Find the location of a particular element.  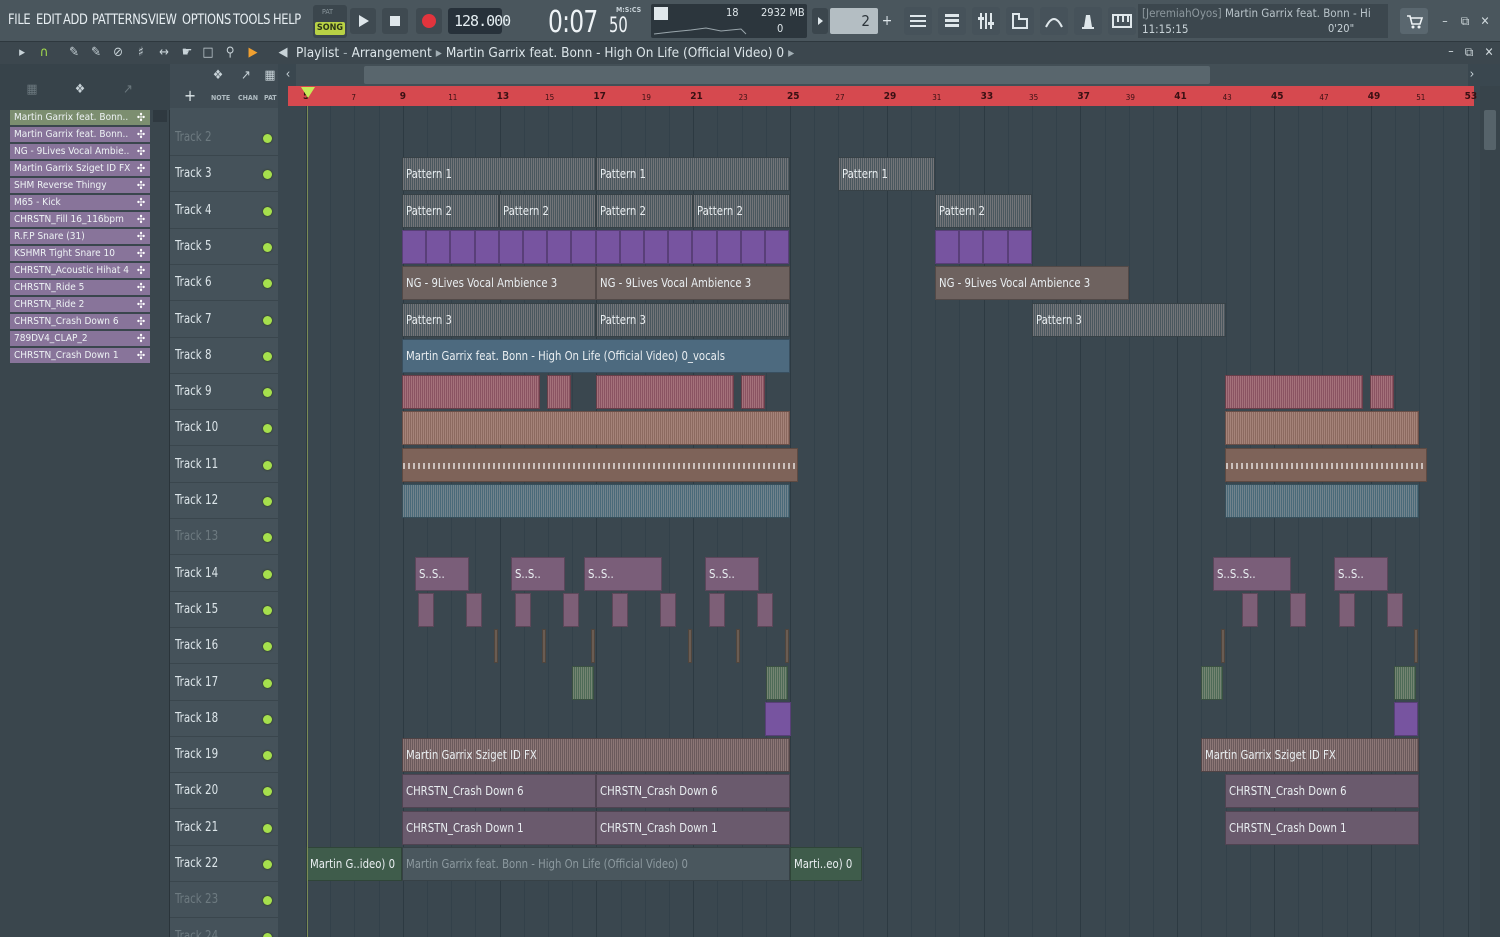

clip-item: 789DV4_CLAP_2 ✣ is located at coordinates (80, 338).